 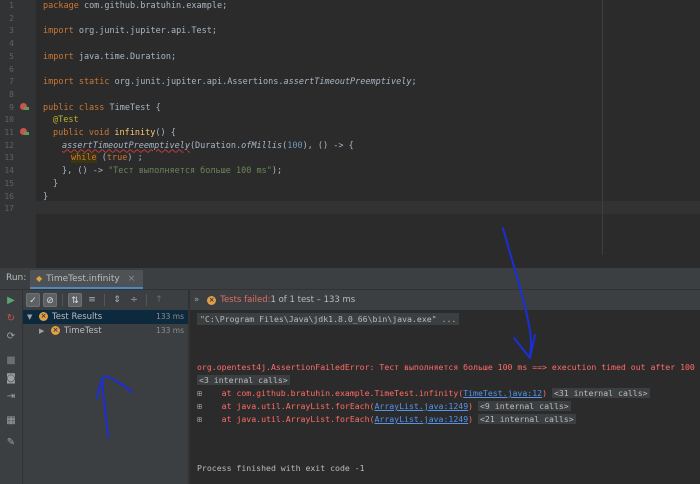 I want to click on process-finished-line: Process finished with exit code -1, so click(x=281, y=468).